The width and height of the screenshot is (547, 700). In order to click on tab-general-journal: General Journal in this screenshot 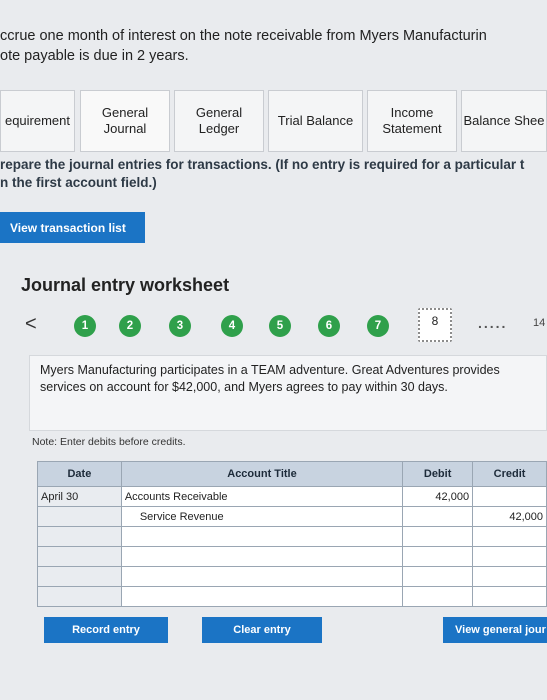, I will do `click(125, 121)`.